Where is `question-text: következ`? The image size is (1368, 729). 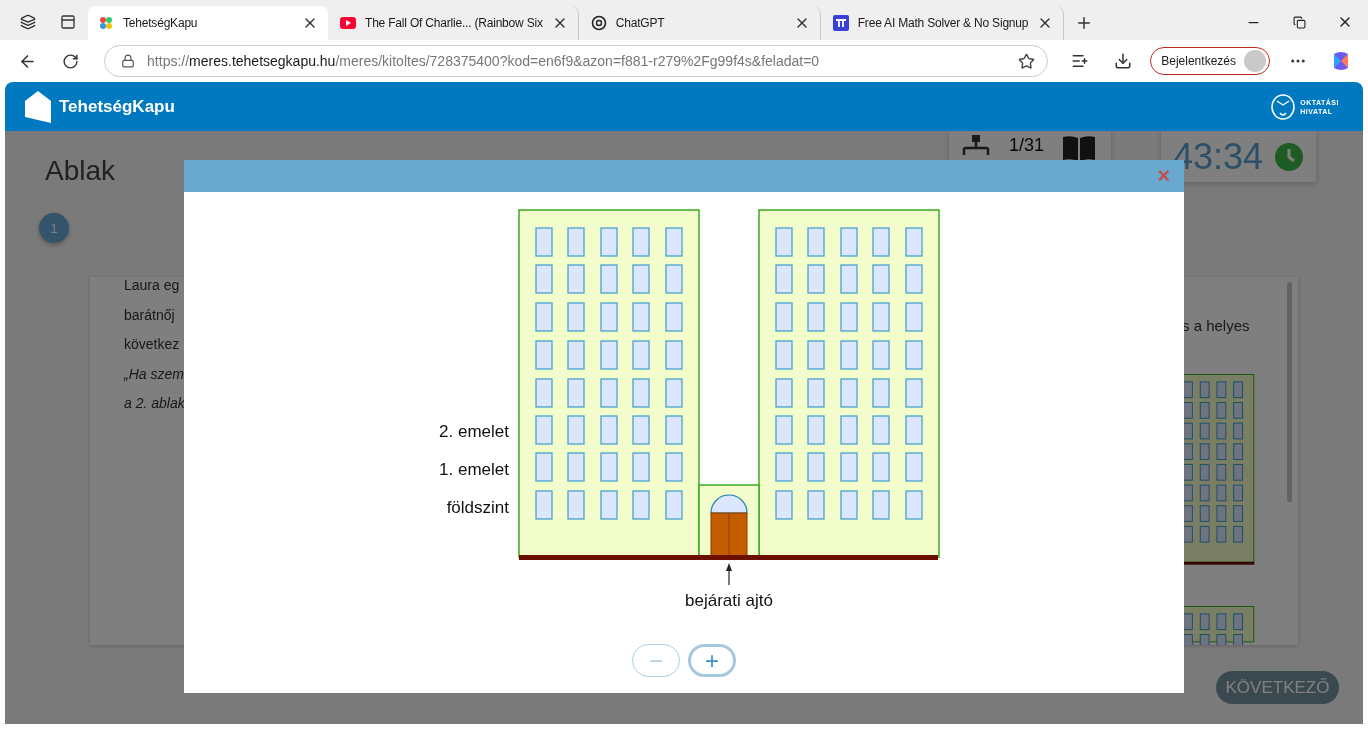
question-text: következ is located at coordinates (152, 344).